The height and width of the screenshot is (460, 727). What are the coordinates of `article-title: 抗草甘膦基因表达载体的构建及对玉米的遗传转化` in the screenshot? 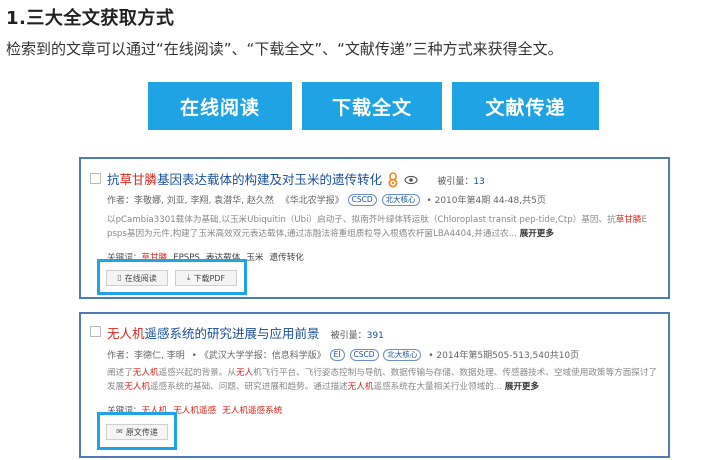 It's located at (244, 179).